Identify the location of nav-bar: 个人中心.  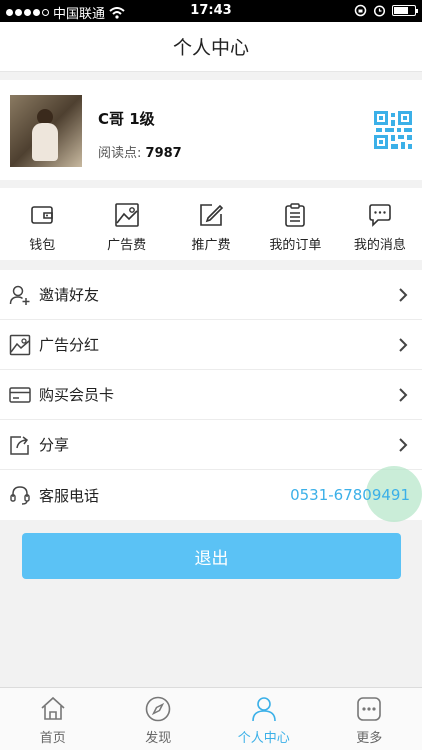
(211, 47).